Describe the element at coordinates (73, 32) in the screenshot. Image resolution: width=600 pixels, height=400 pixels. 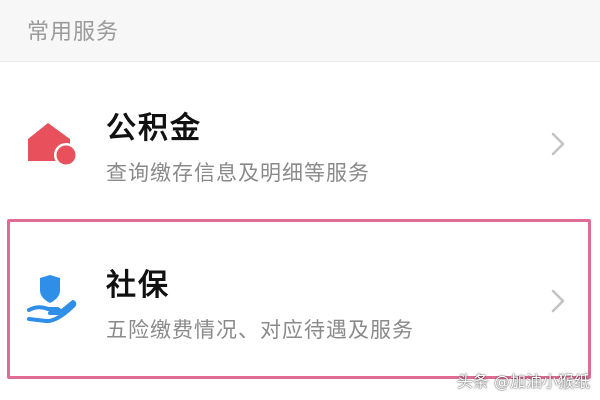
I see `section-title: 常用服务` at that location.